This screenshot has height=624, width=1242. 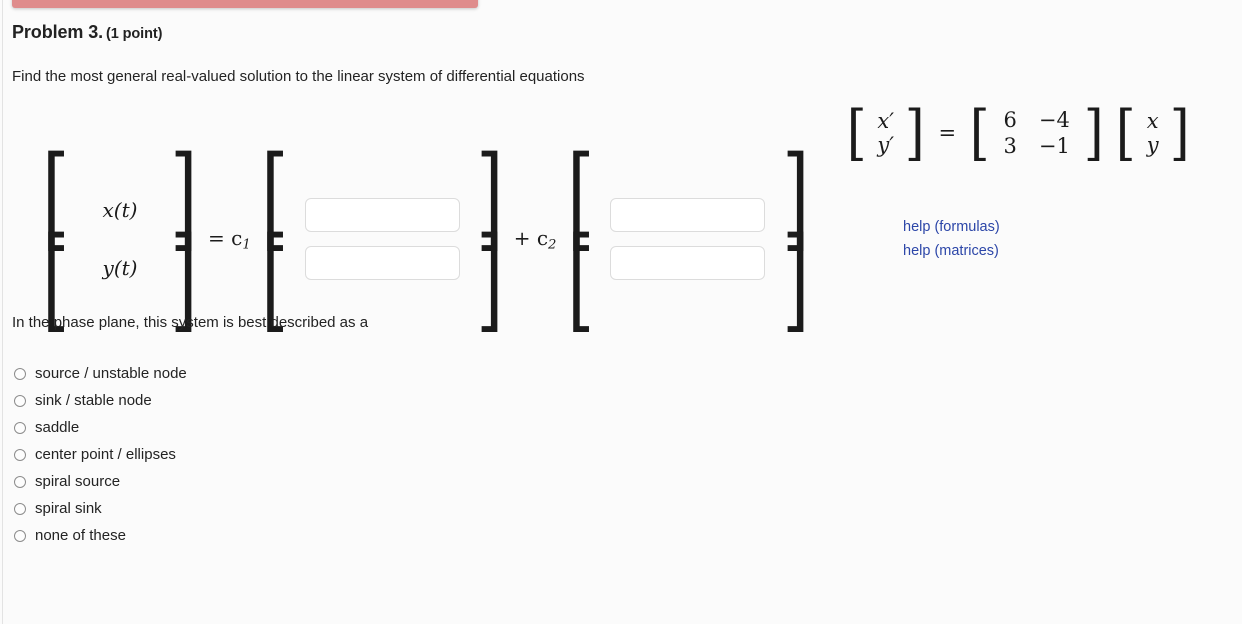 I want to click on option-label: none of these, so click(x=80, y=535).